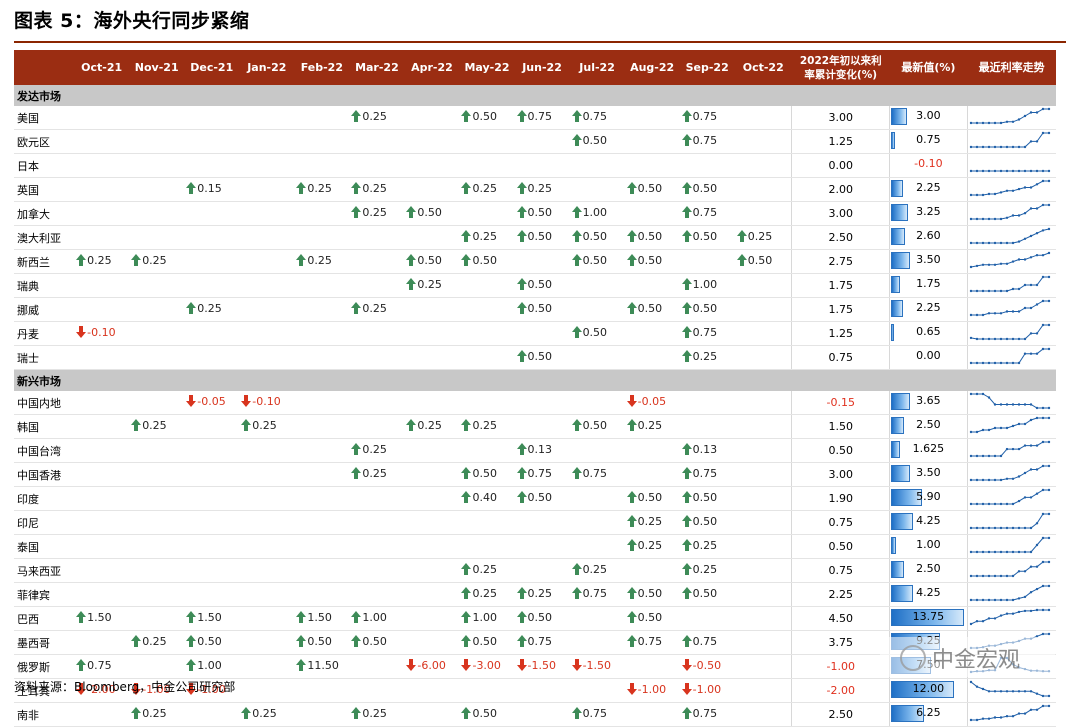  Describe the element at coordinates (44, 285) in the screenshot. I see `country-cell: 瑞典` at that location.